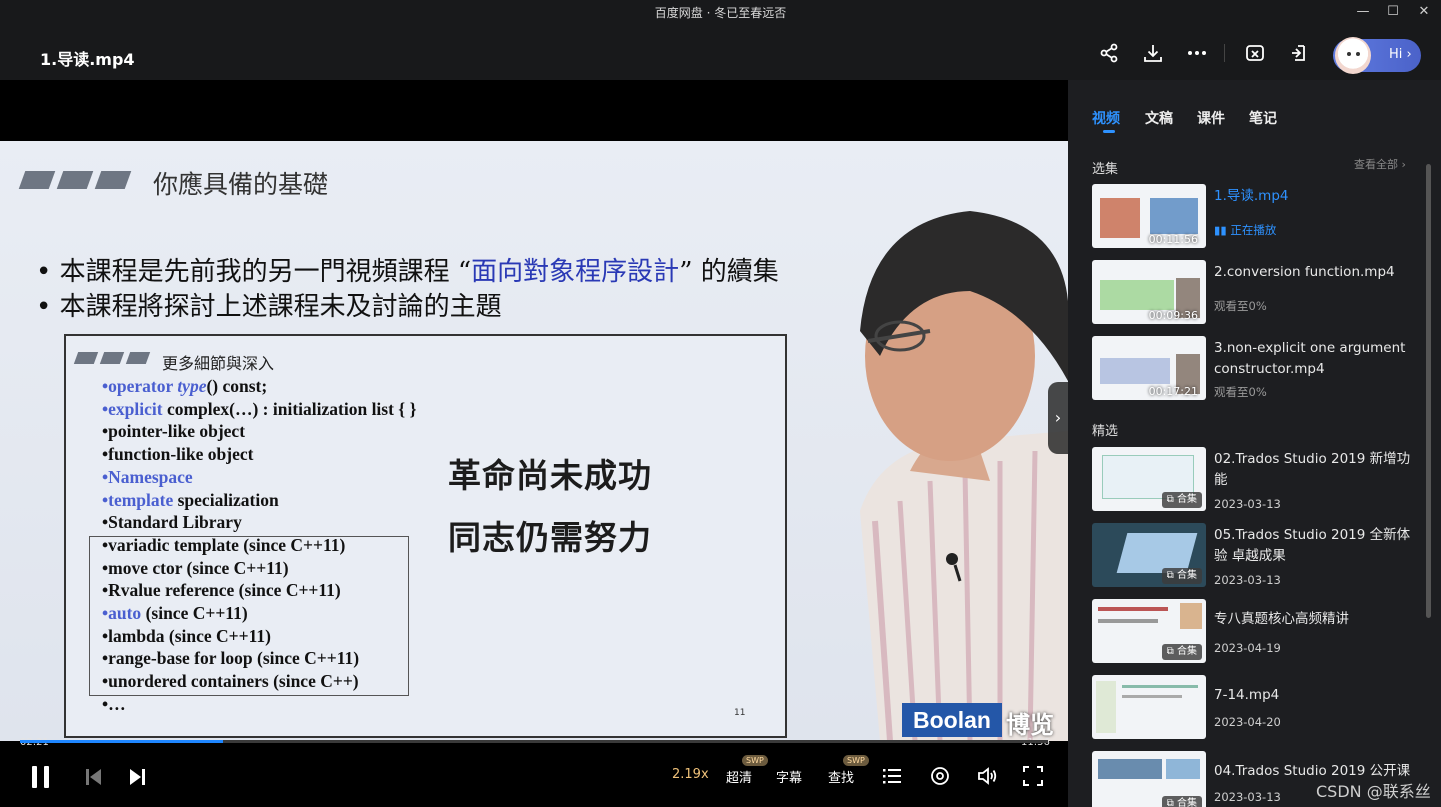 Image resolution: width=1441 pixels, height=807 pixels. I want to click on episode-duration: 00:11:56, so click(1173, 239).